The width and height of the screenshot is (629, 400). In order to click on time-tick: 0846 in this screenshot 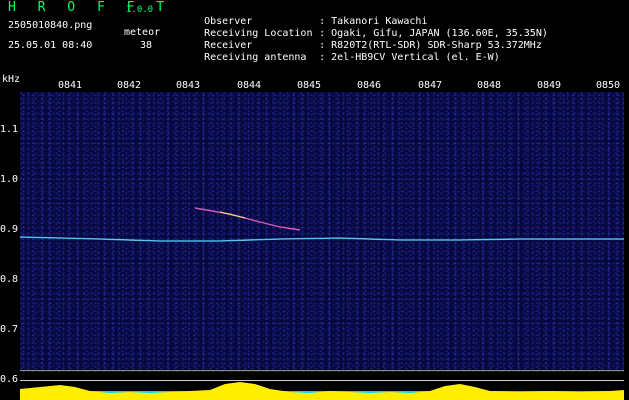, I will do `click(369, 85)`.